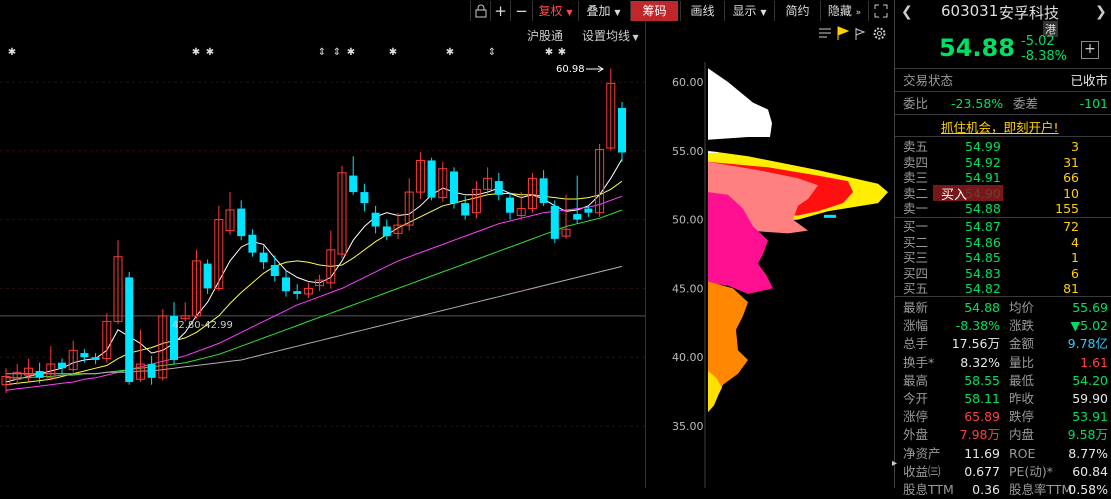 The height and width of the screenshot is (499, 1111). What do you see at coordinates (521, 11) in the screenshot?
I see `zoom-out-icon: −` at bounding box center [521, 11].